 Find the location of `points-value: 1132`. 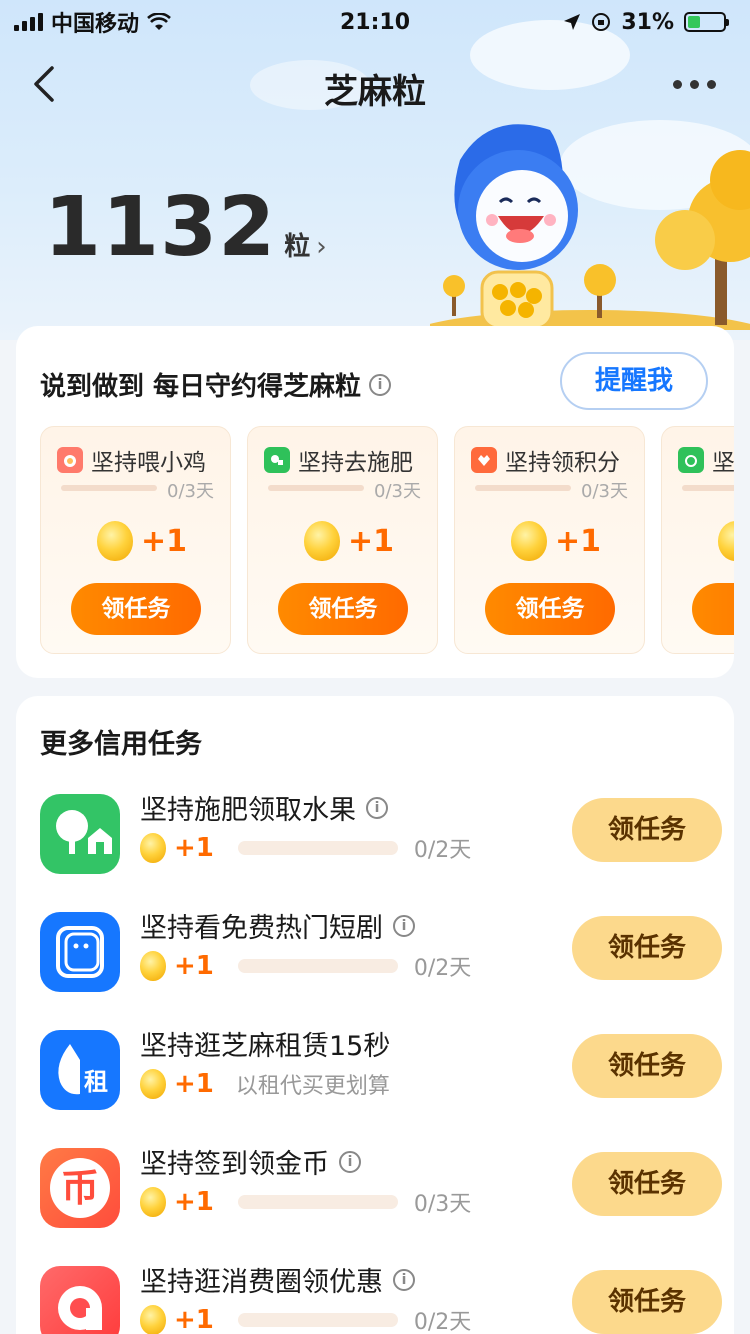

points-value: 1132 is located at coordinates (160, 227).